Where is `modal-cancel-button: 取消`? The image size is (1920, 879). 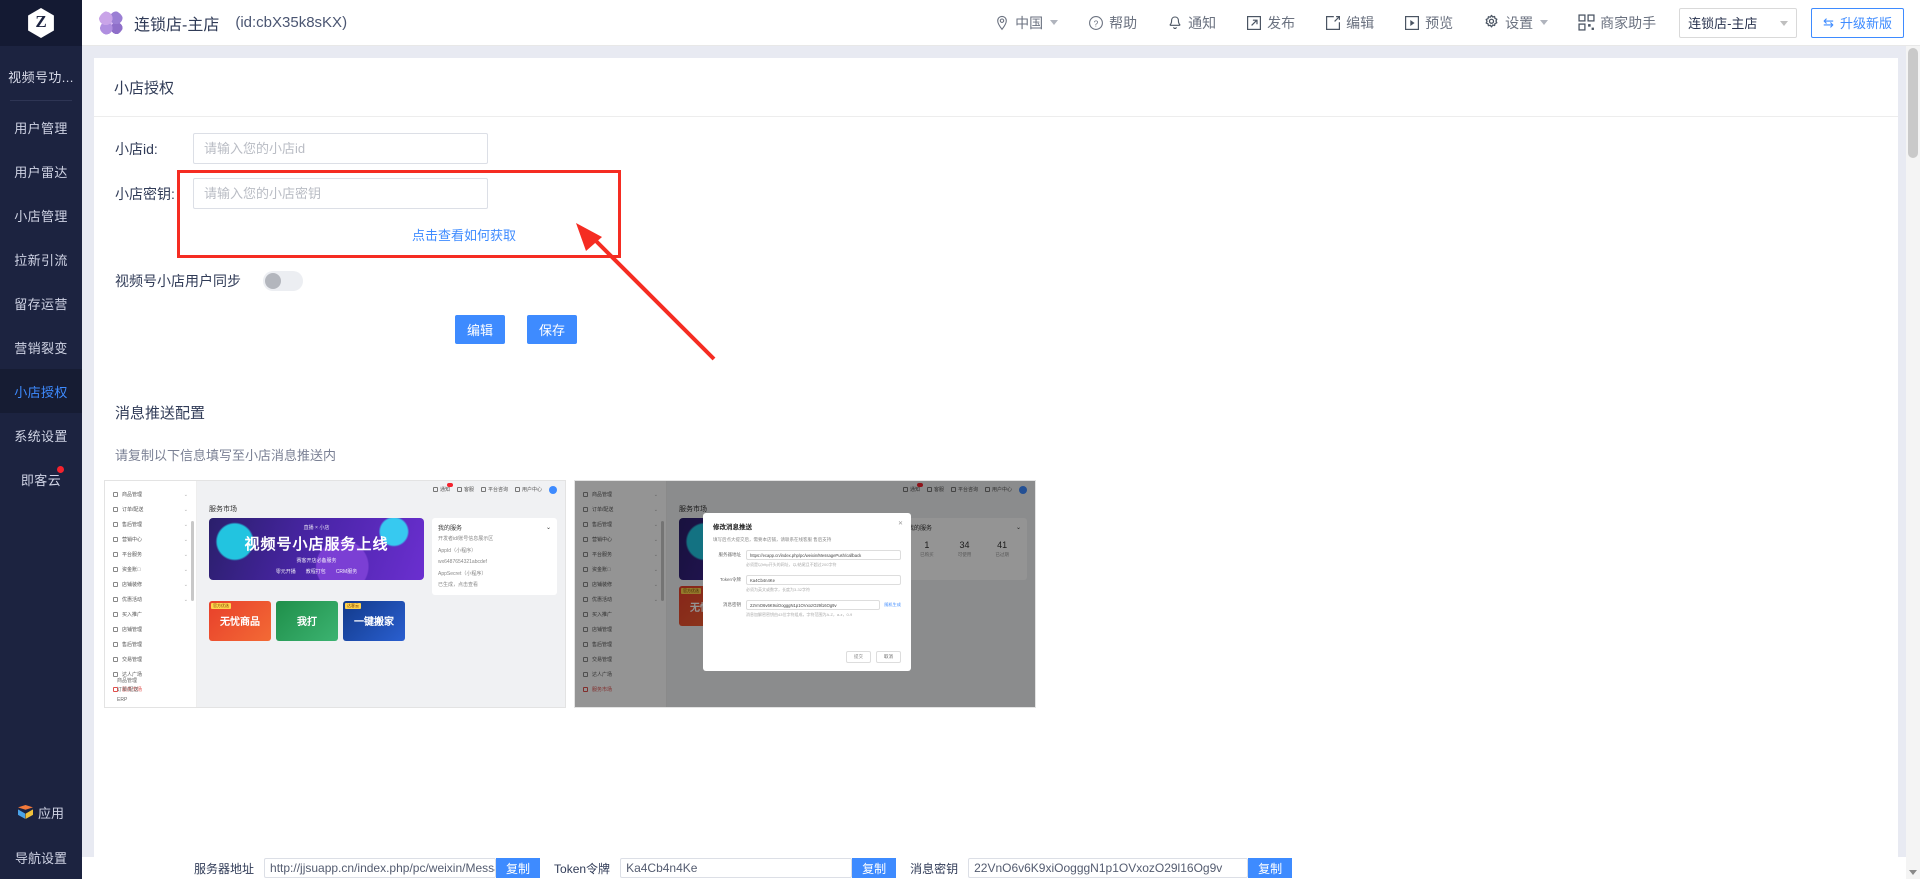 modal-cancel-button: 取消 is located at coordinates (888, 657).